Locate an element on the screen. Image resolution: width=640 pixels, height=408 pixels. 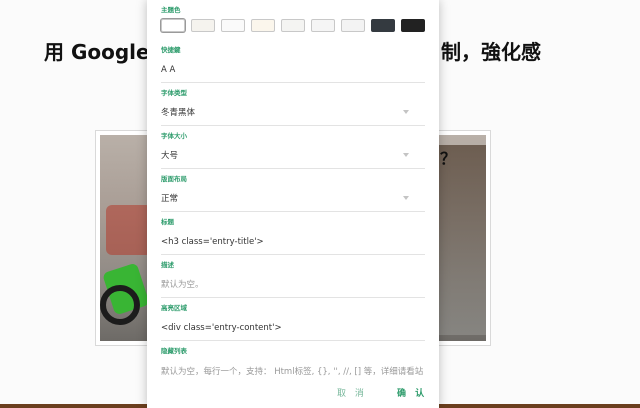
font-size-label: 字体大小 is located at coordinates (174, 136).